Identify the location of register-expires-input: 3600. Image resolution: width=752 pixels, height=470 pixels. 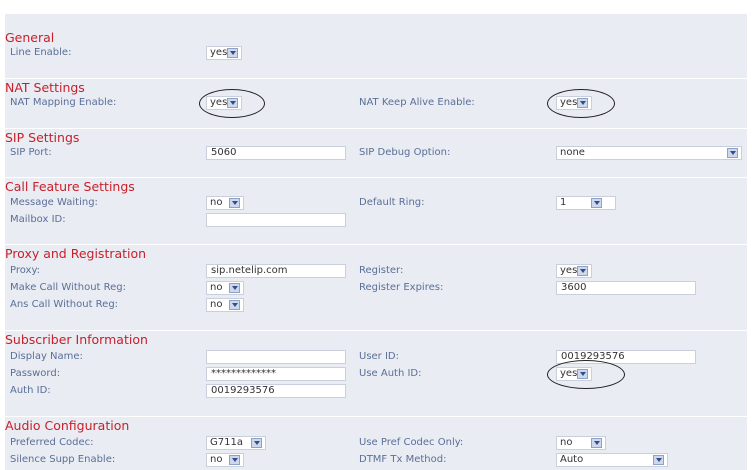
(626, 288).